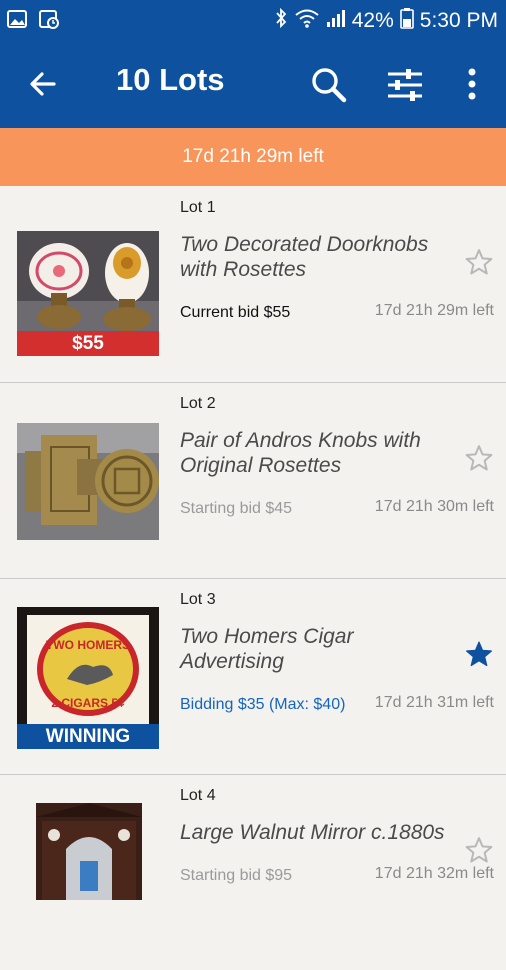 This screenshot has height=970, width=506. I want to click on walnut-mirror-photo, so click(89, 851).